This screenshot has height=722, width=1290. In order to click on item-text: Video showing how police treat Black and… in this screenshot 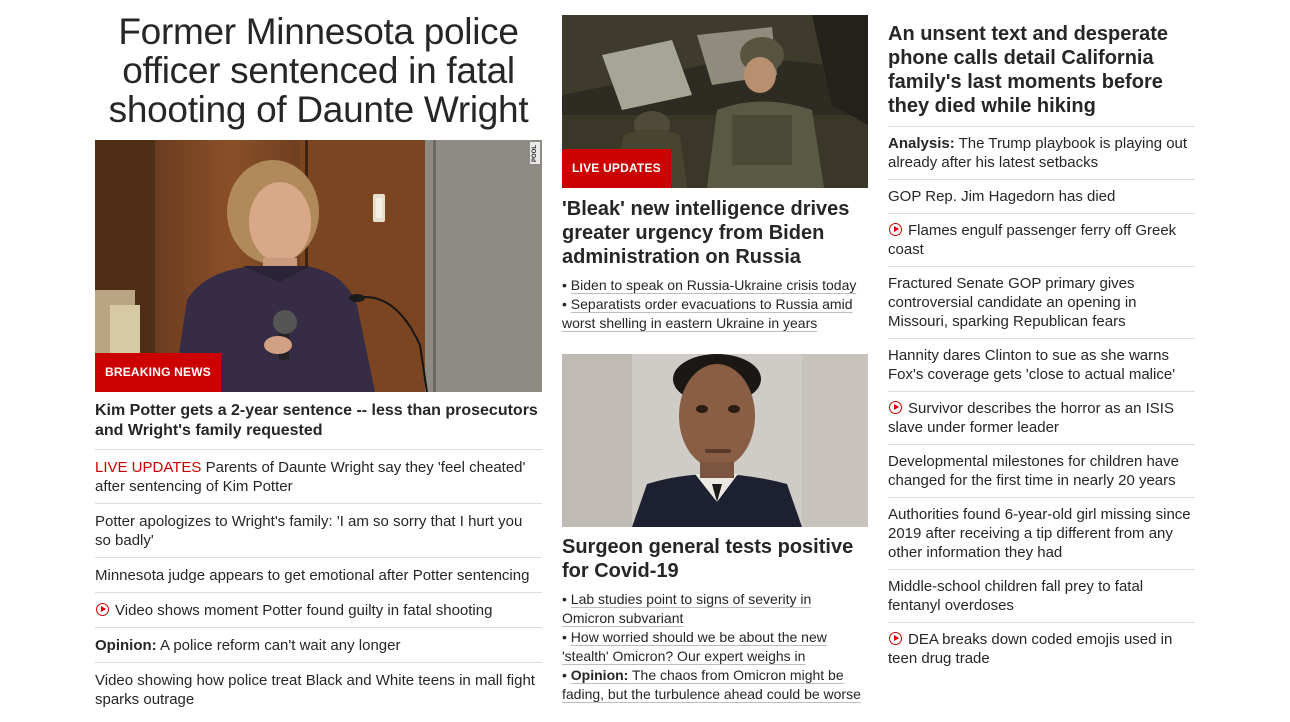, I will do `click(315, 690)`.